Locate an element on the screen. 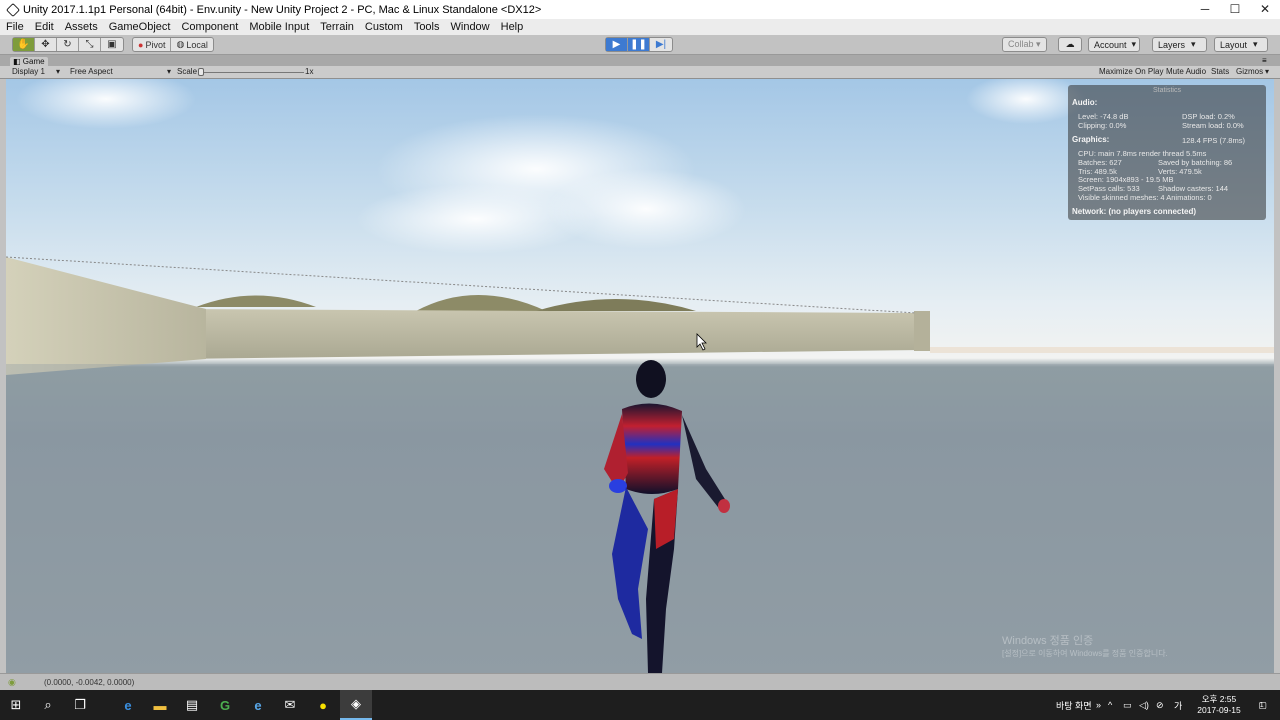 The height and width of the screenshot is (720, 1280). store-icon: ▤ is located at coordinates (192, 705).